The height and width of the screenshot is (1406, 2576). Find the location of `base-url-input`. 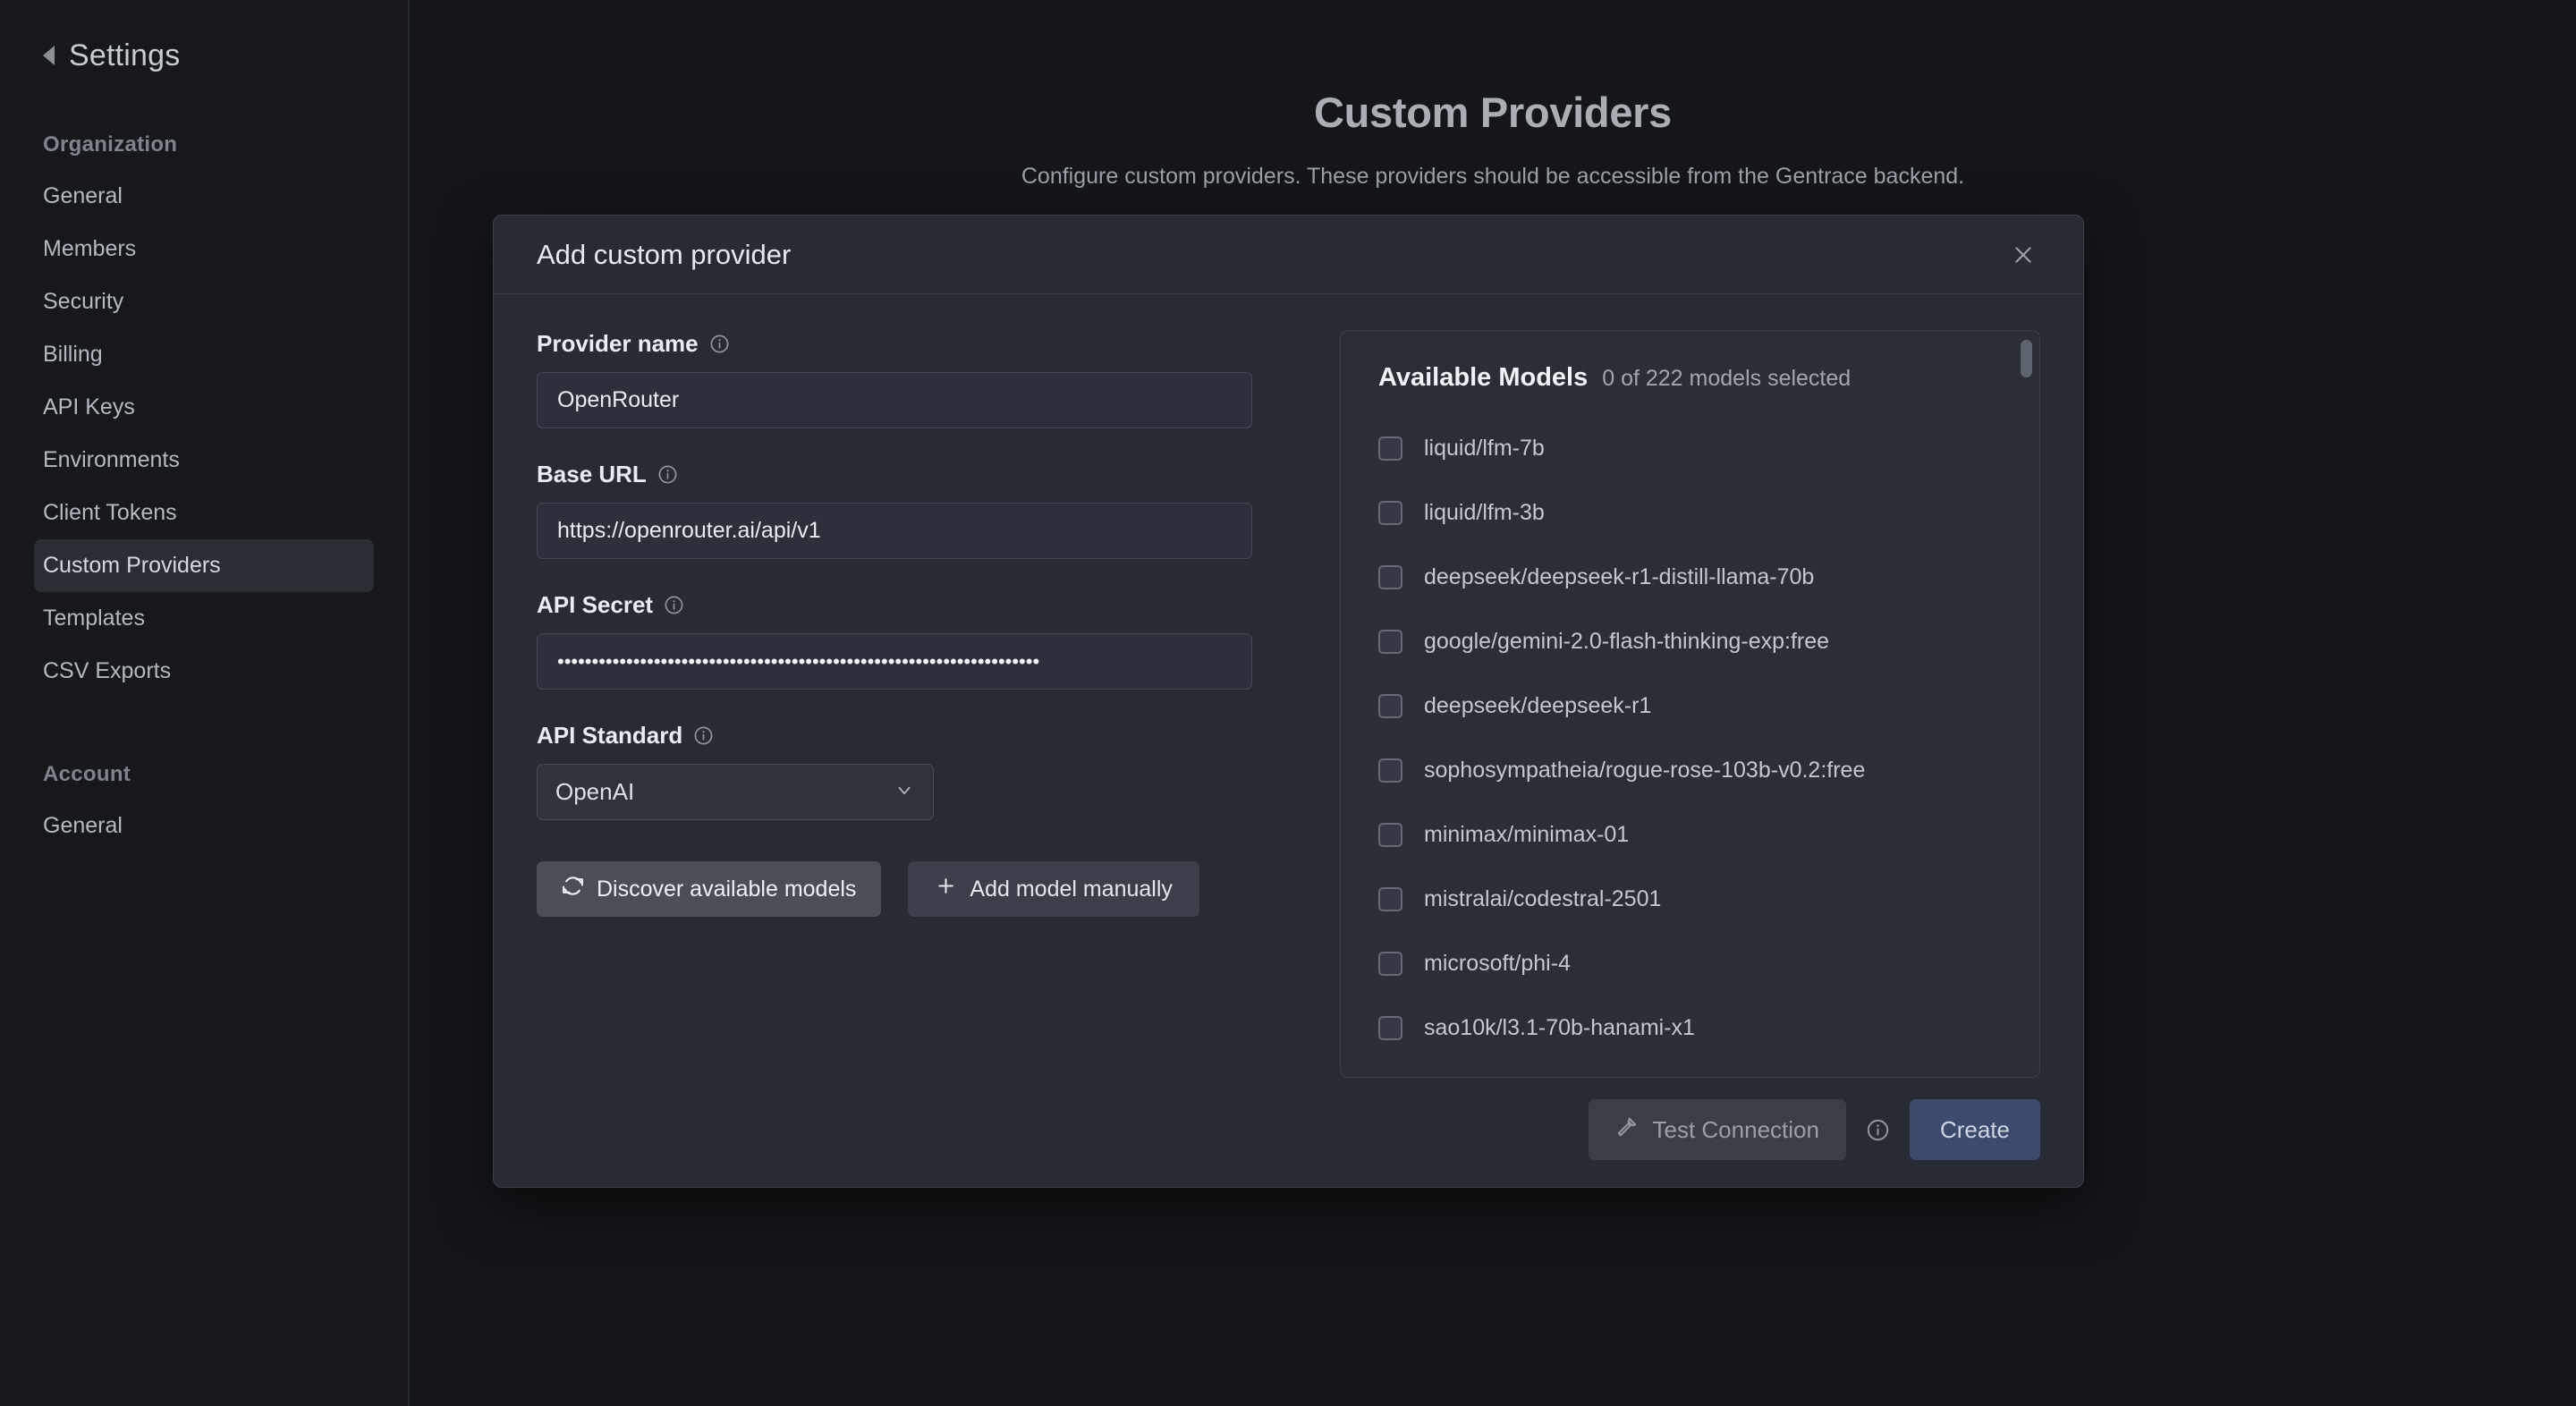

base-url-input is located at coordinates (894, 531).